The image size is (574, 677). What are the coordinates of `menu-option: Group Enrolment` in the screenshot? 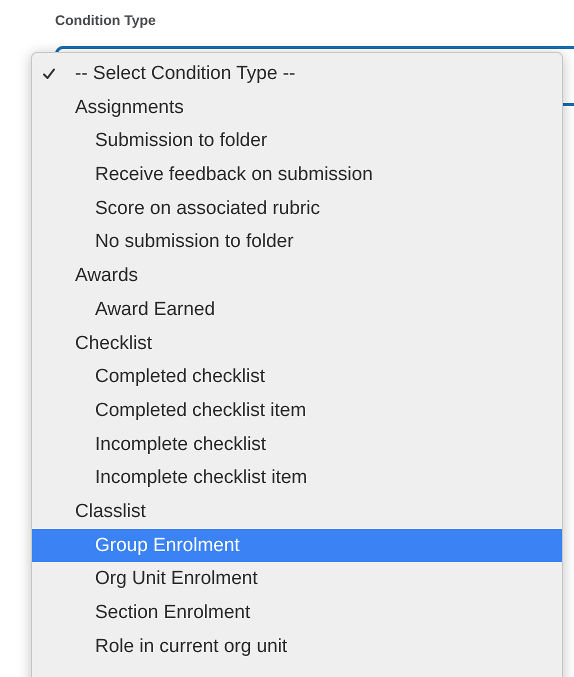 It's located at (297, 545).